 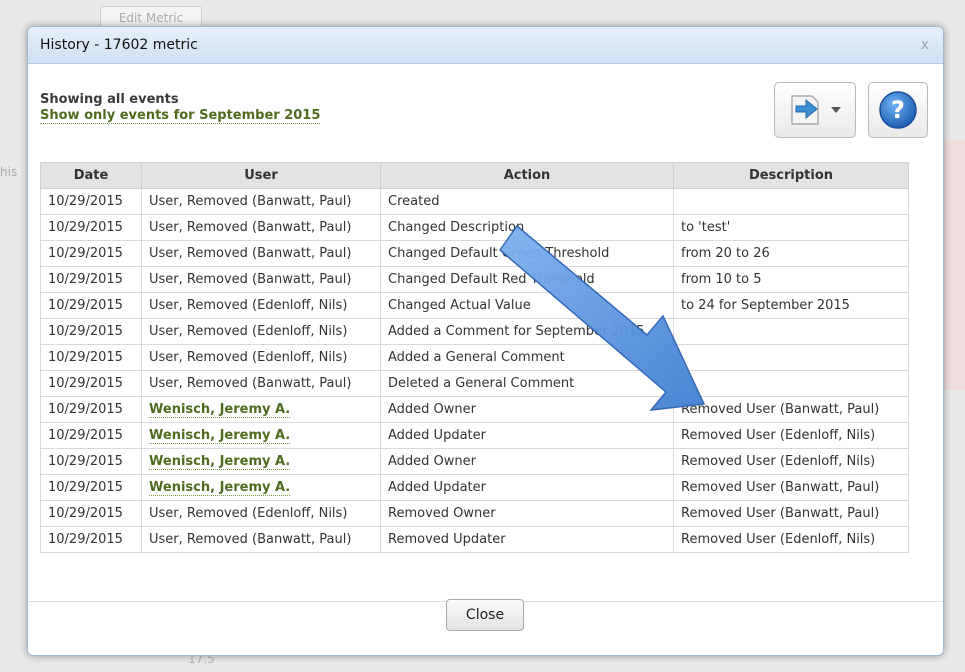 What do you see at coordinates (180, 116) in the screenshot?
I see `filter-month-link: Show only events for September 2015` at bounding box center [180, 116].